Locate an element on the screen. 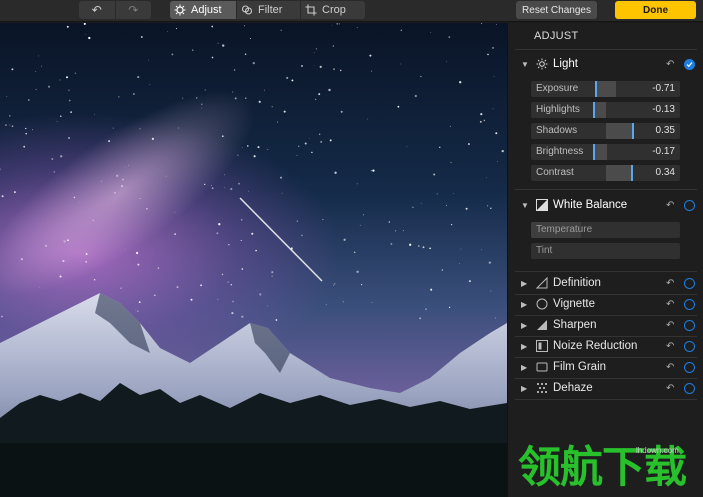  section-definition: ▶ Definition ↶ is located at coordinates (605, 283).